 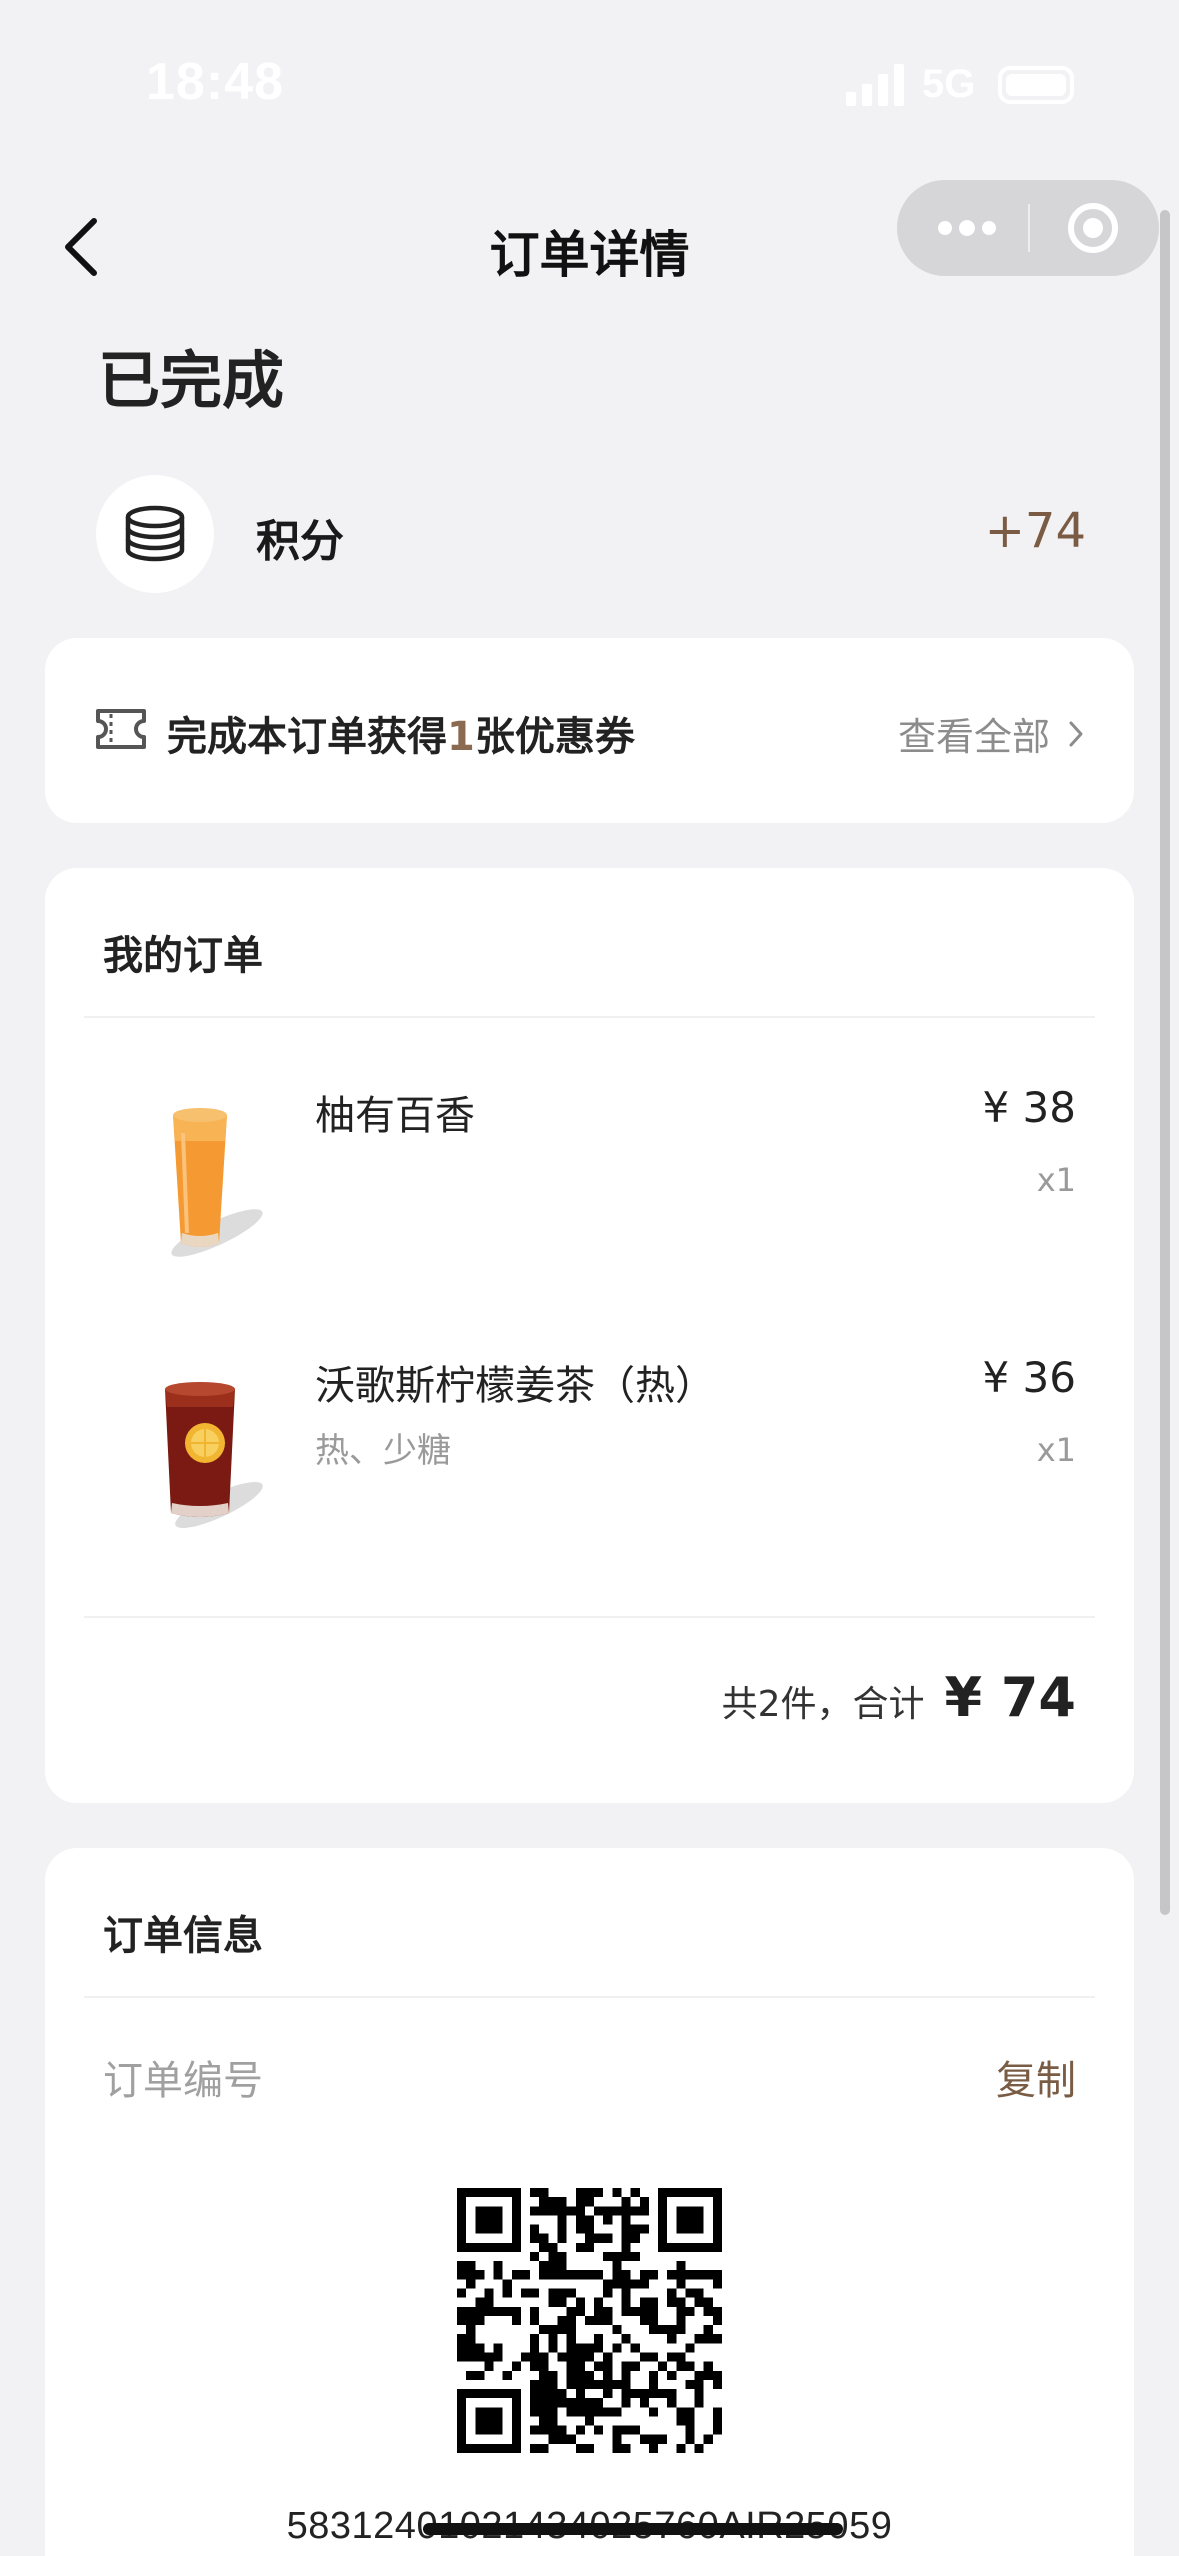 What do you see at coordinates (1036, 85) in the screenshot?
I see `battery-icon` at bounding box center [1036, 85].